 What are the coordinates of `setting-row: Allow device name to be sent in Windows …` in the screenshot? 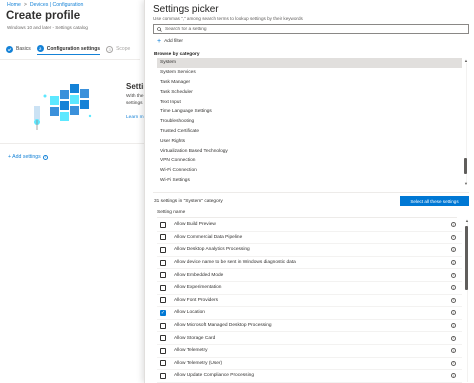 It's located at (309, 263).